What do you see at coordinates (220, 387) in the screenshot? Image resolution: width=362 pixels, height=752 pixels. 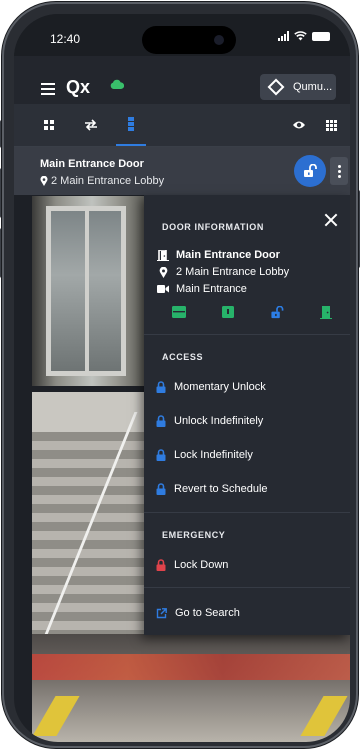 I see `momentary-unlock-label: Momentary Unlock` at bounding box center [220, 387].